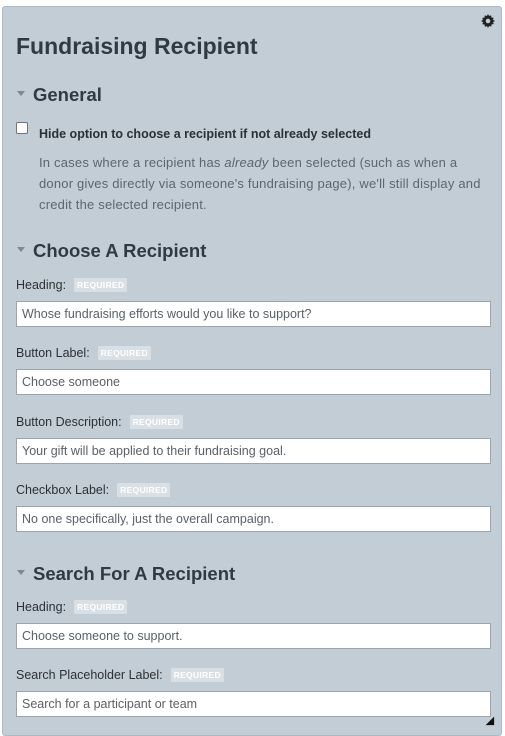 This screenshot has width=505, height=736. Describe the element at coordinates (137, 46) in the screenshot. I see `page-title: Fundraising Recipient` at that location.